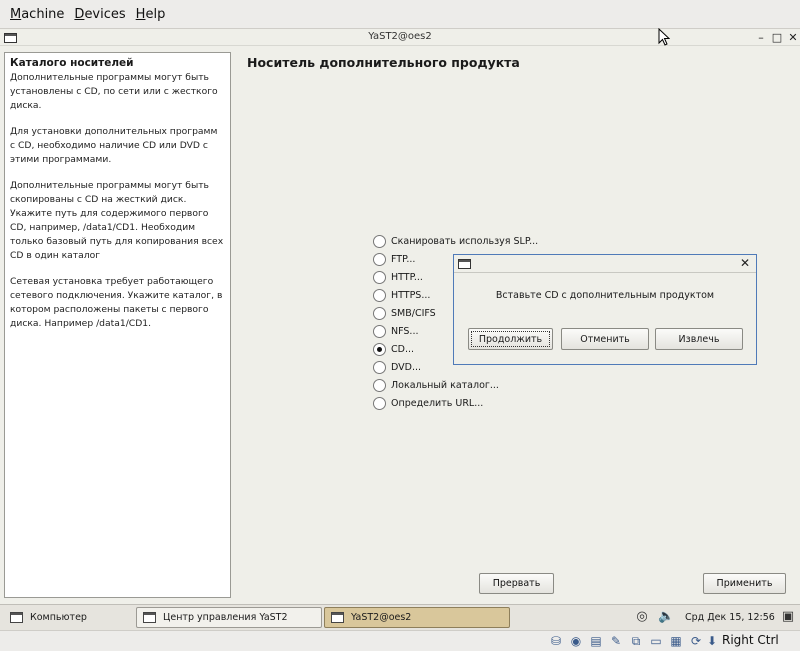  What do you see at coordinates (337, 617) in the screenshot?
I see `window-icon` at bounding box center [337, 617].